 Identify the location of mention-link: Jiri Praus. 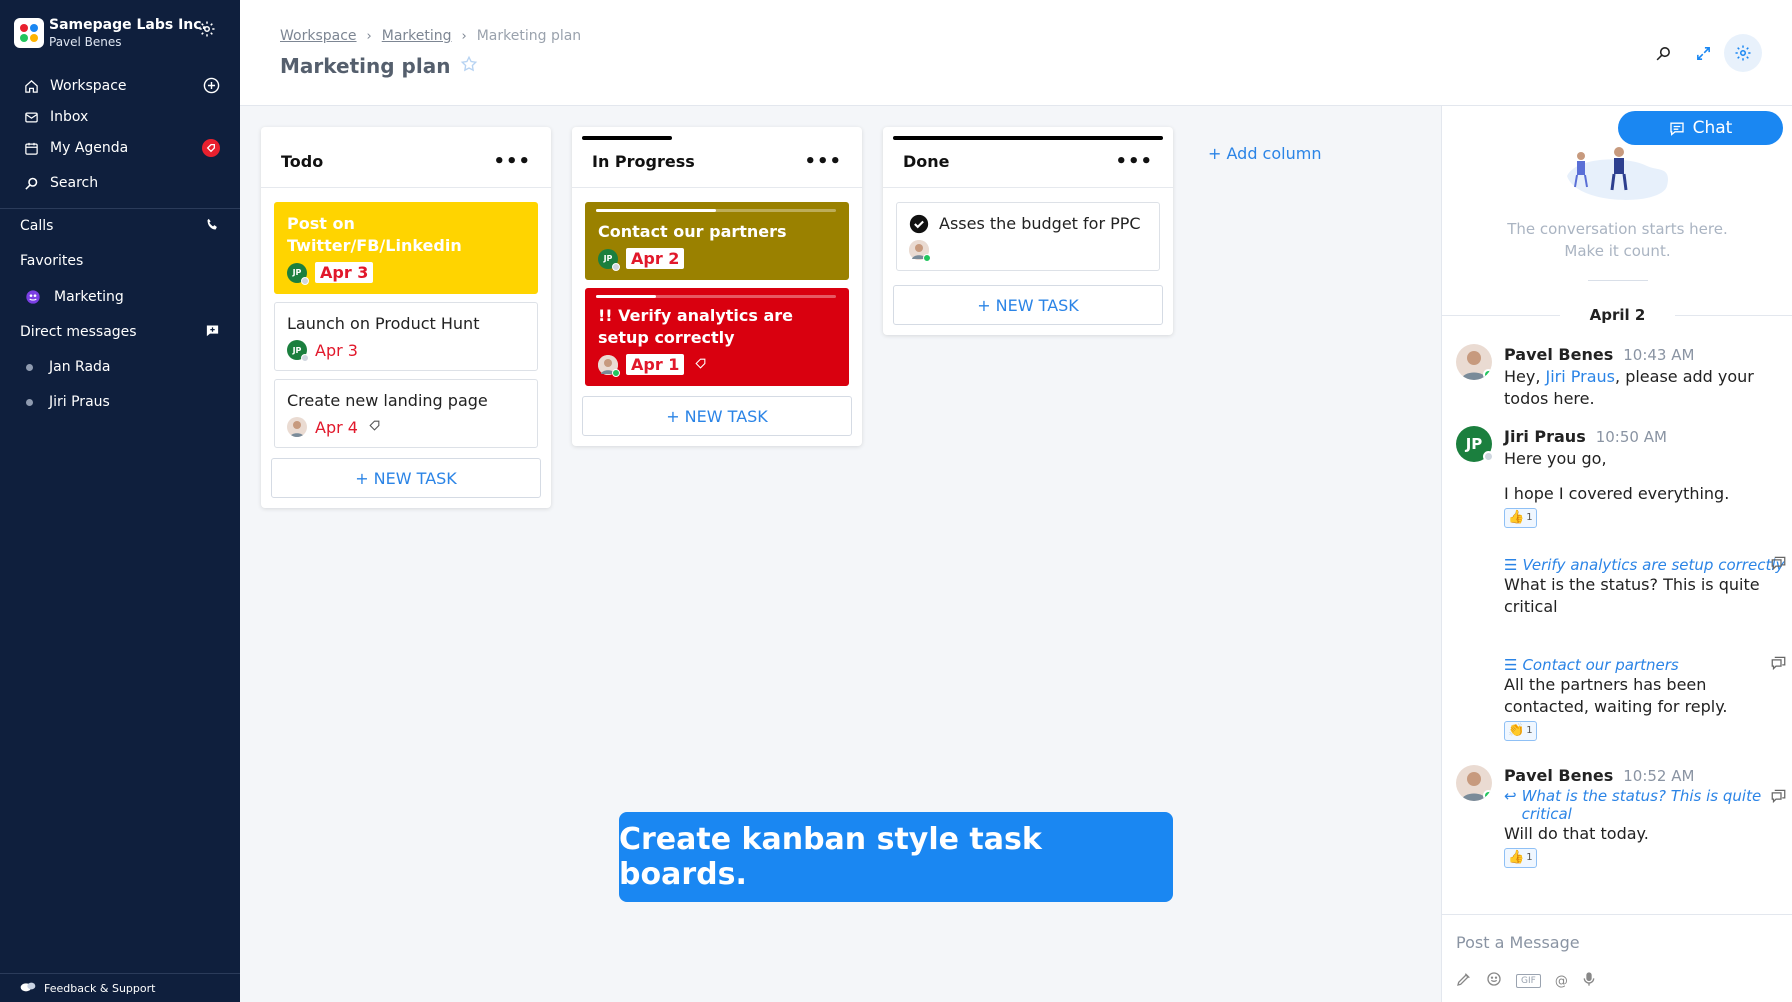
(1581, 376).